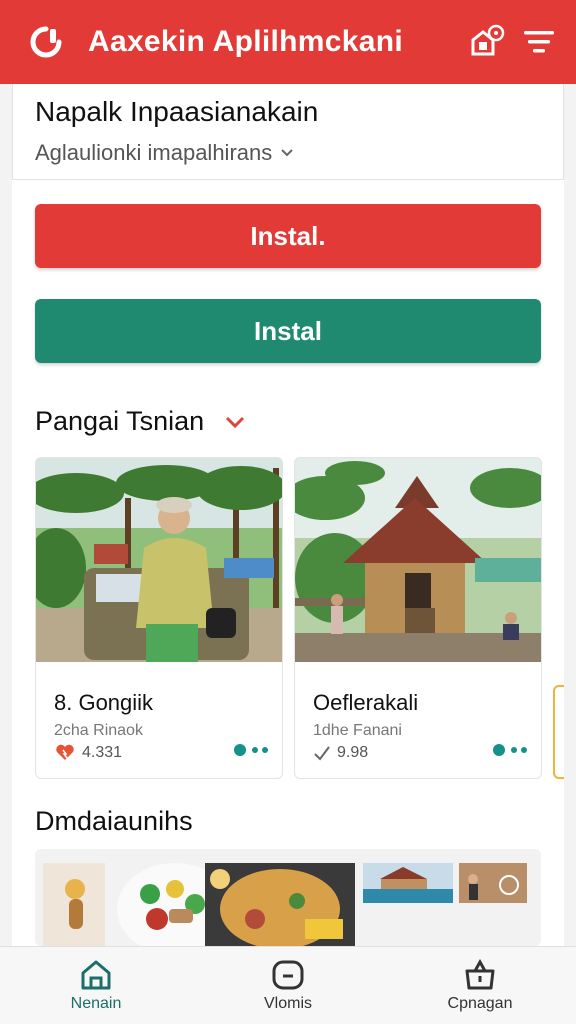  Describe the element at coordinates (322, 753) in the screenshot. I see `check-icon` at that location.